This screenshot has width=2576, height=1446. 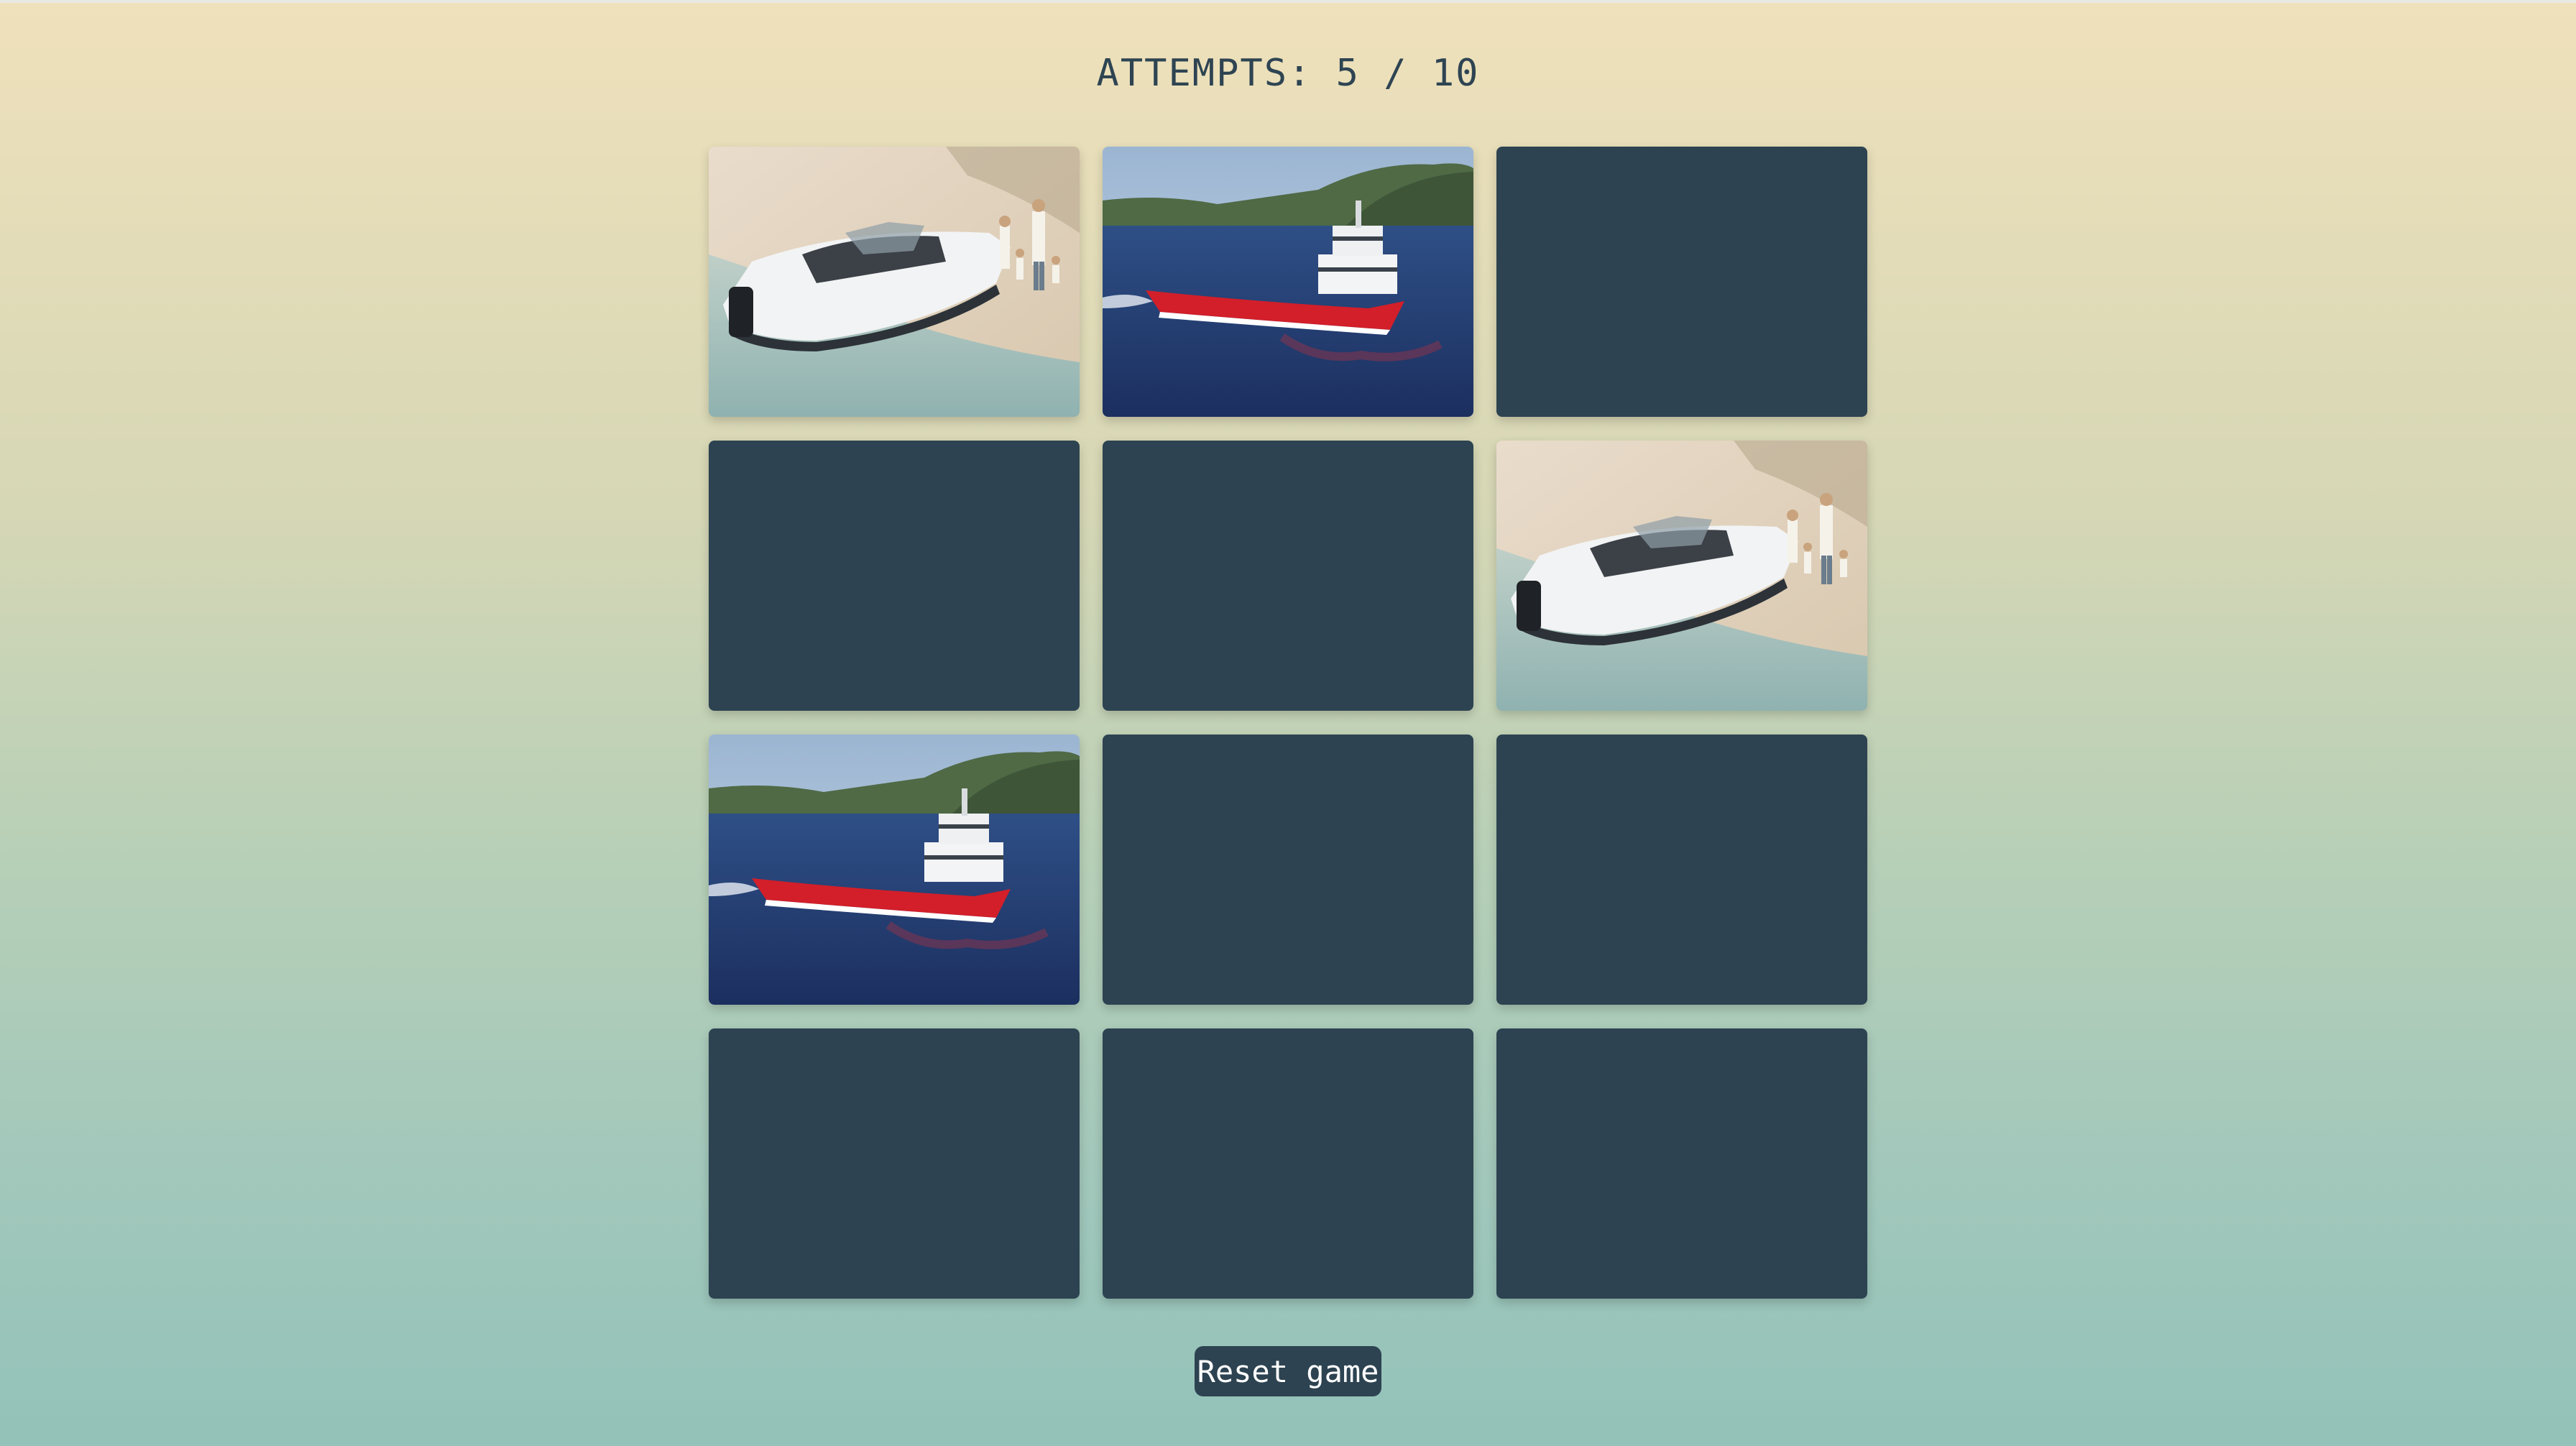 I want to click on reset-game-button: Reset game, so click(x=1288, y=1371).